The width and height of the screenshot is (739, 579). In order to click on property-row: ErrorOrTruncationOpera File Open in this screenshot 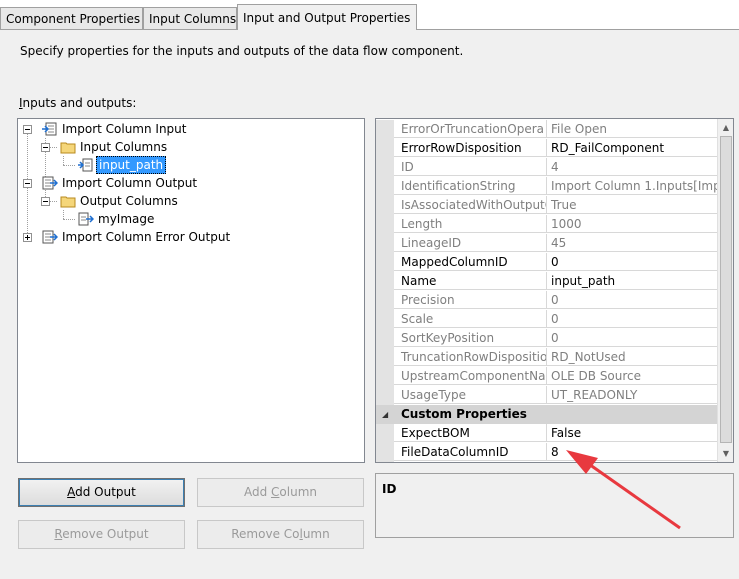, I will do `click(546, 129)`.